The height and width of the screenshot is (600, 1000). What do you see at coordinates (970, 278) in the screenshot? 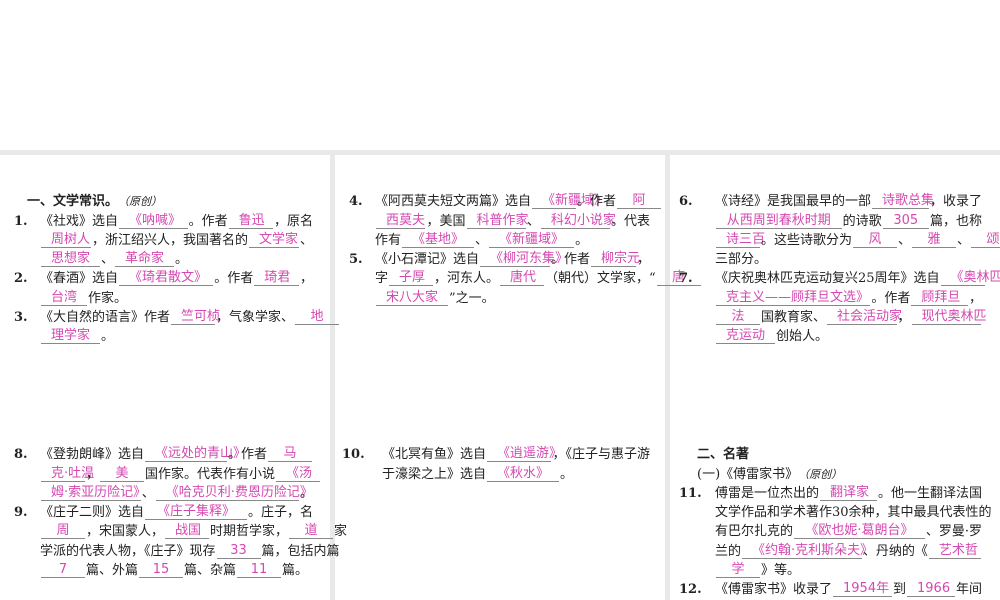
I see `answer-blank: 《奥林匹` at bounding box center [970, 278].